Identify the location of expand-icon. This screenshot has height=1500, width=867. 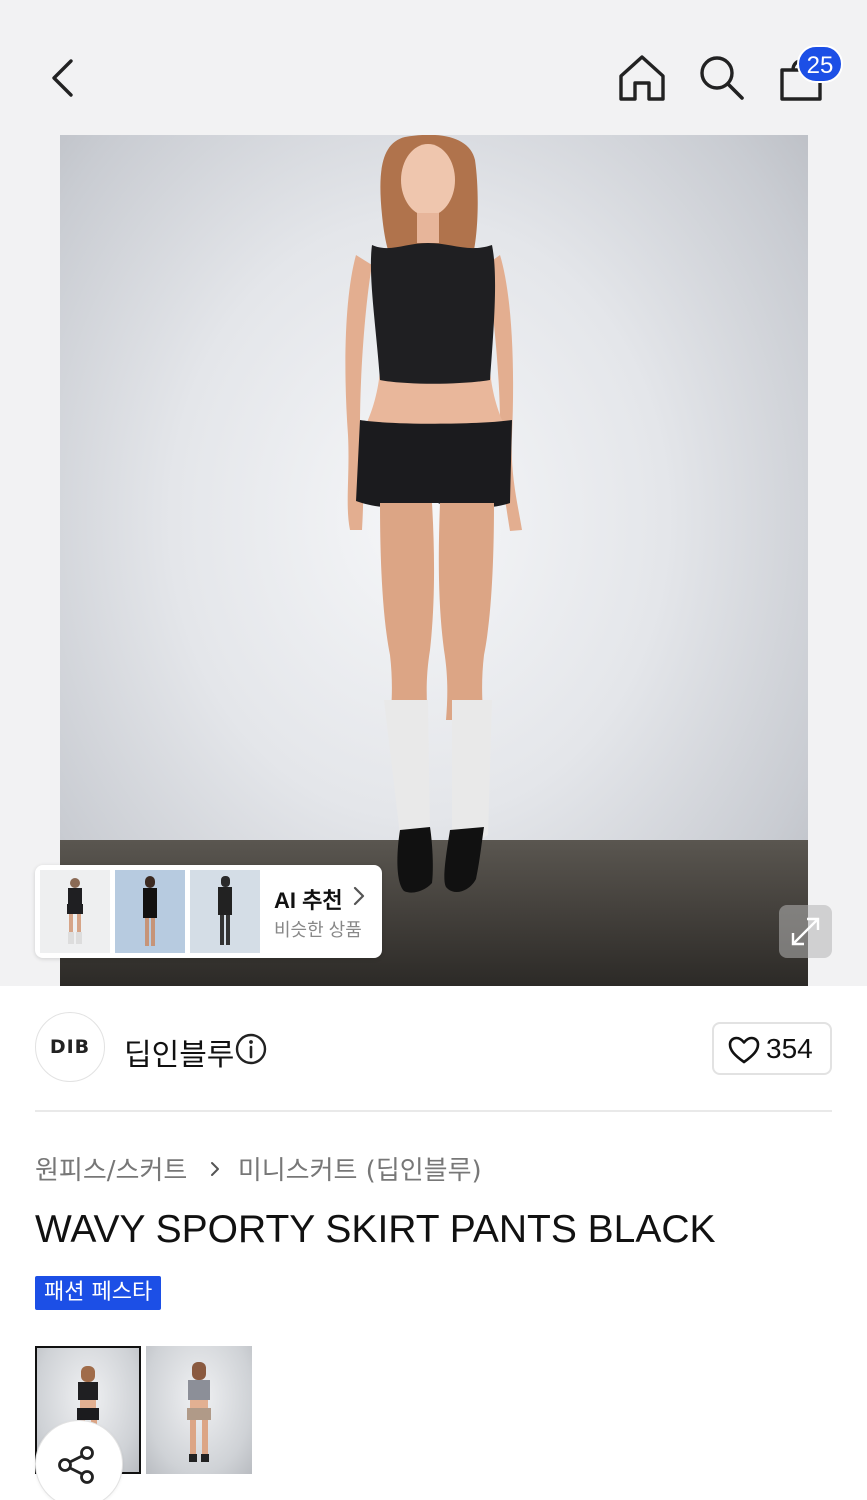
(805, 931).